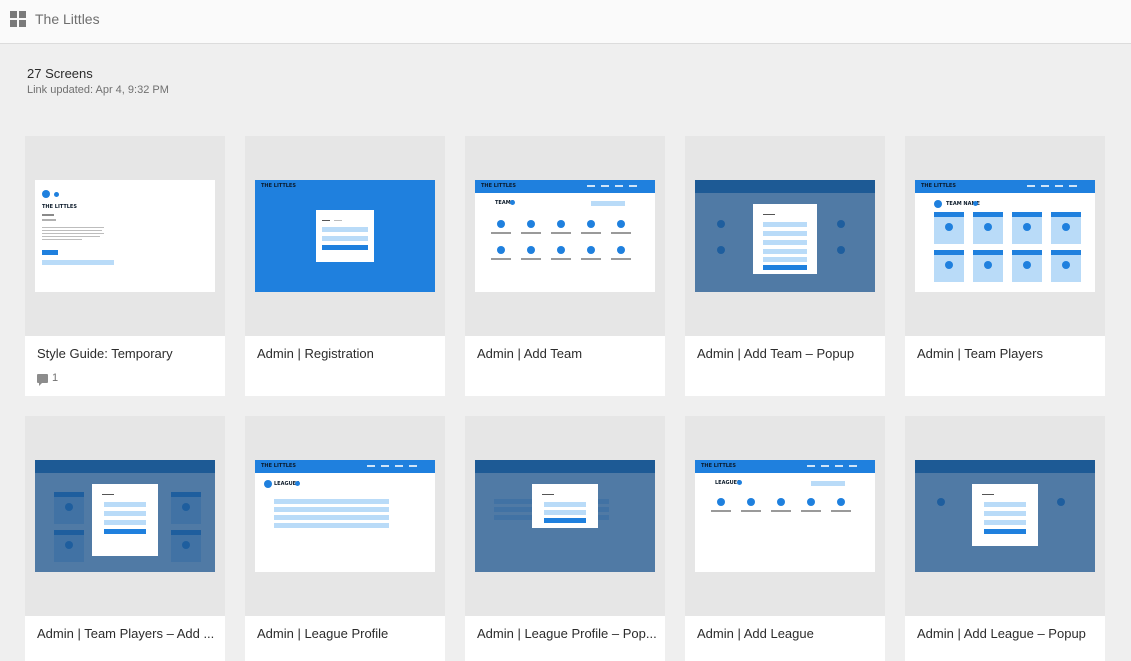 This screenshot has width=1131, height=661. I want to click on screens-count: 27 Screens, so click(60, 73).